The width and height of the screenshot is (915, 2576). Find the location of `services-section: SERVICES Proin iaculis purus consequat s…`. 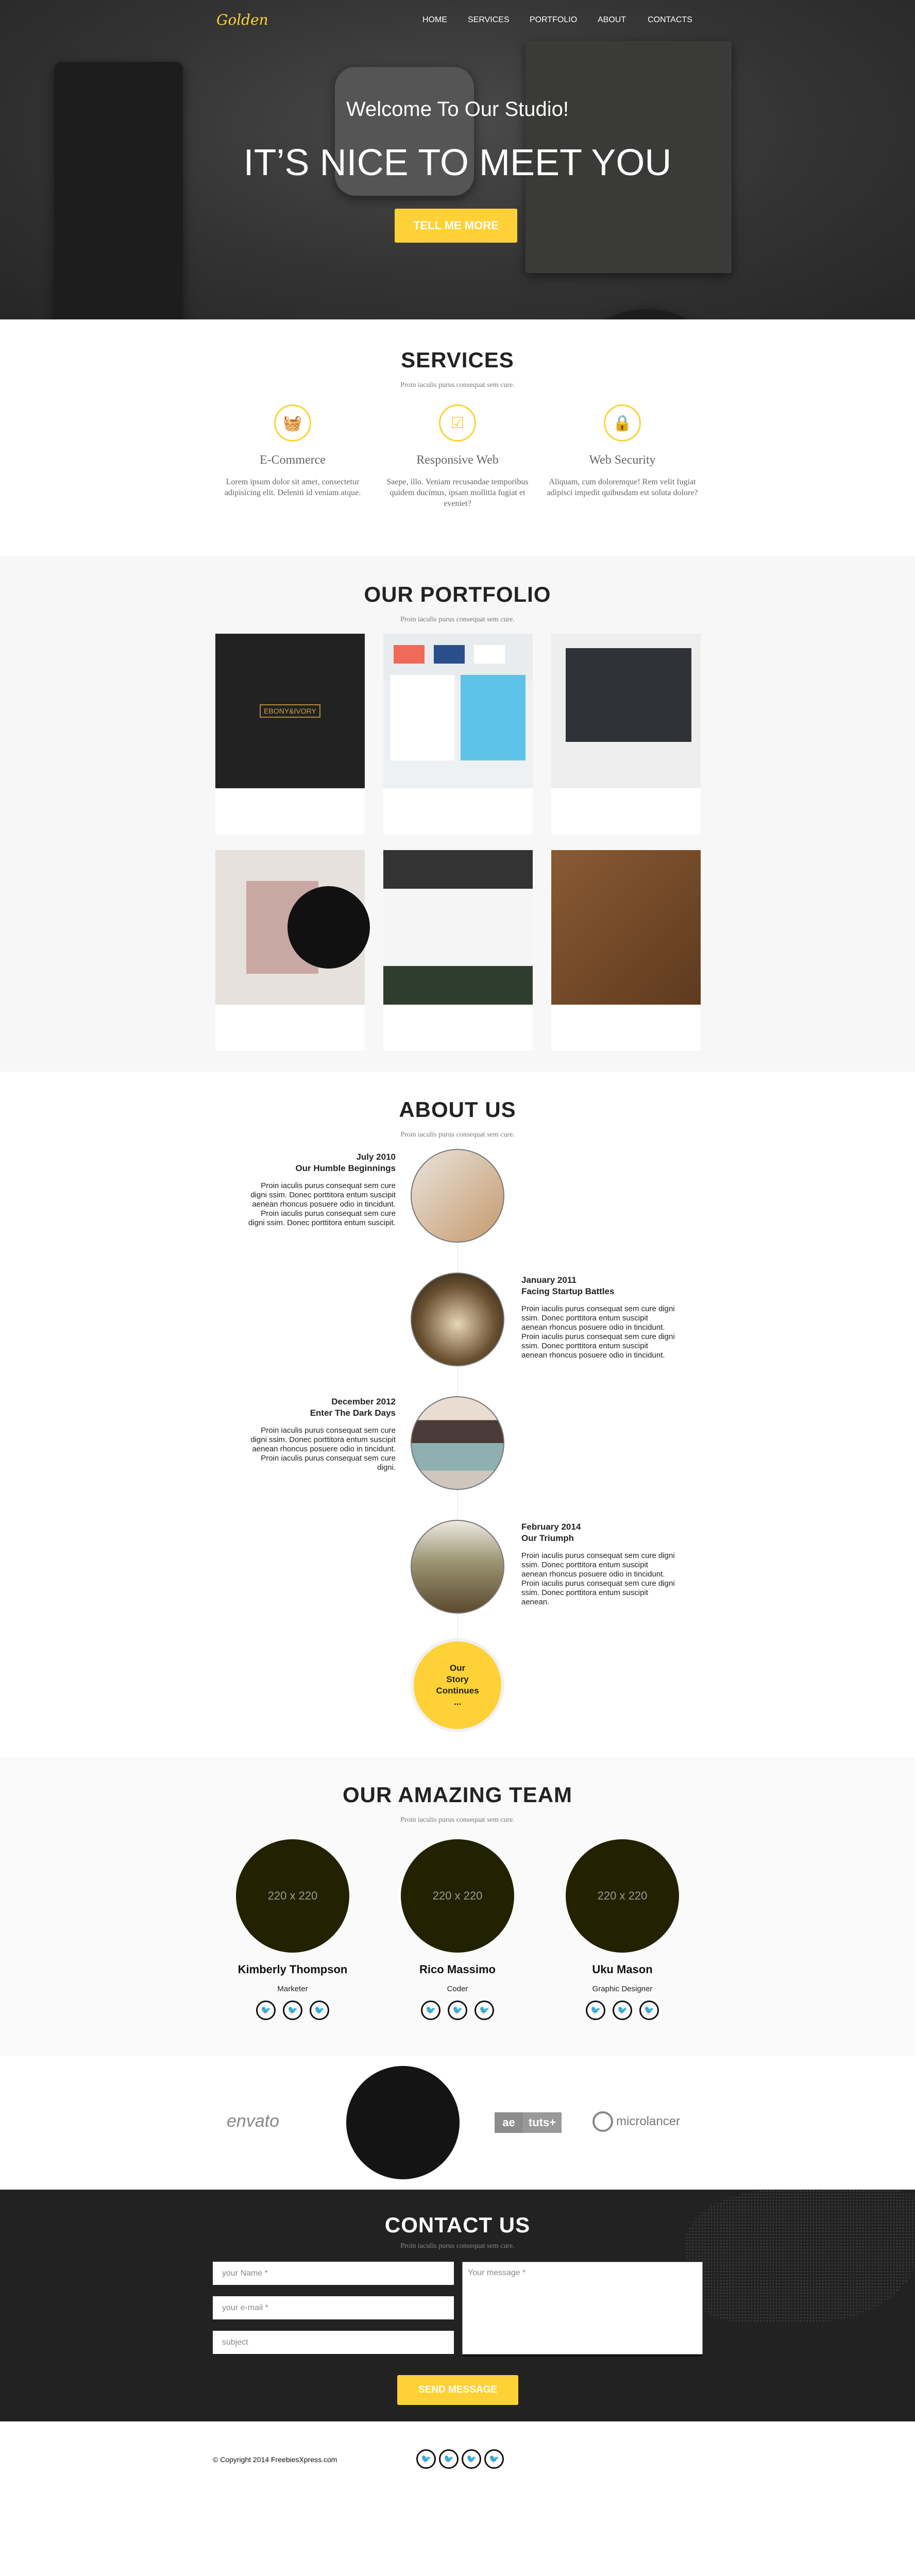

services-section: SERVICES Proin iaculis purus consequat s… is located at coordinates (458, 437).